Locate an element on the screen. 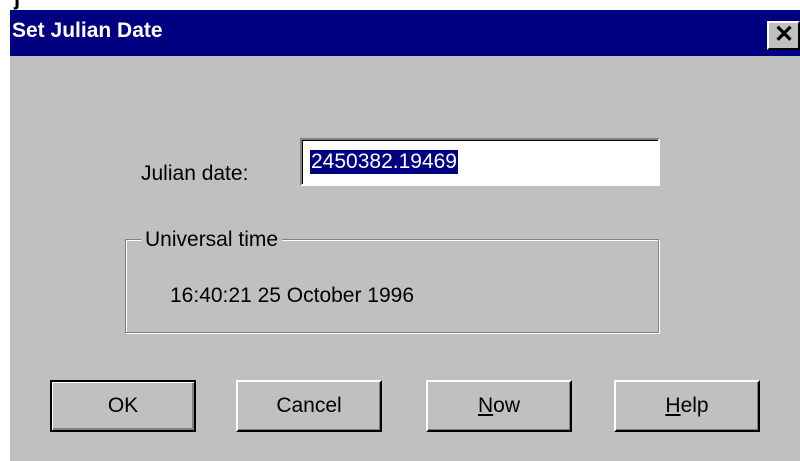  cancel-button-label: Cancel is located at coordinates (309, 405).